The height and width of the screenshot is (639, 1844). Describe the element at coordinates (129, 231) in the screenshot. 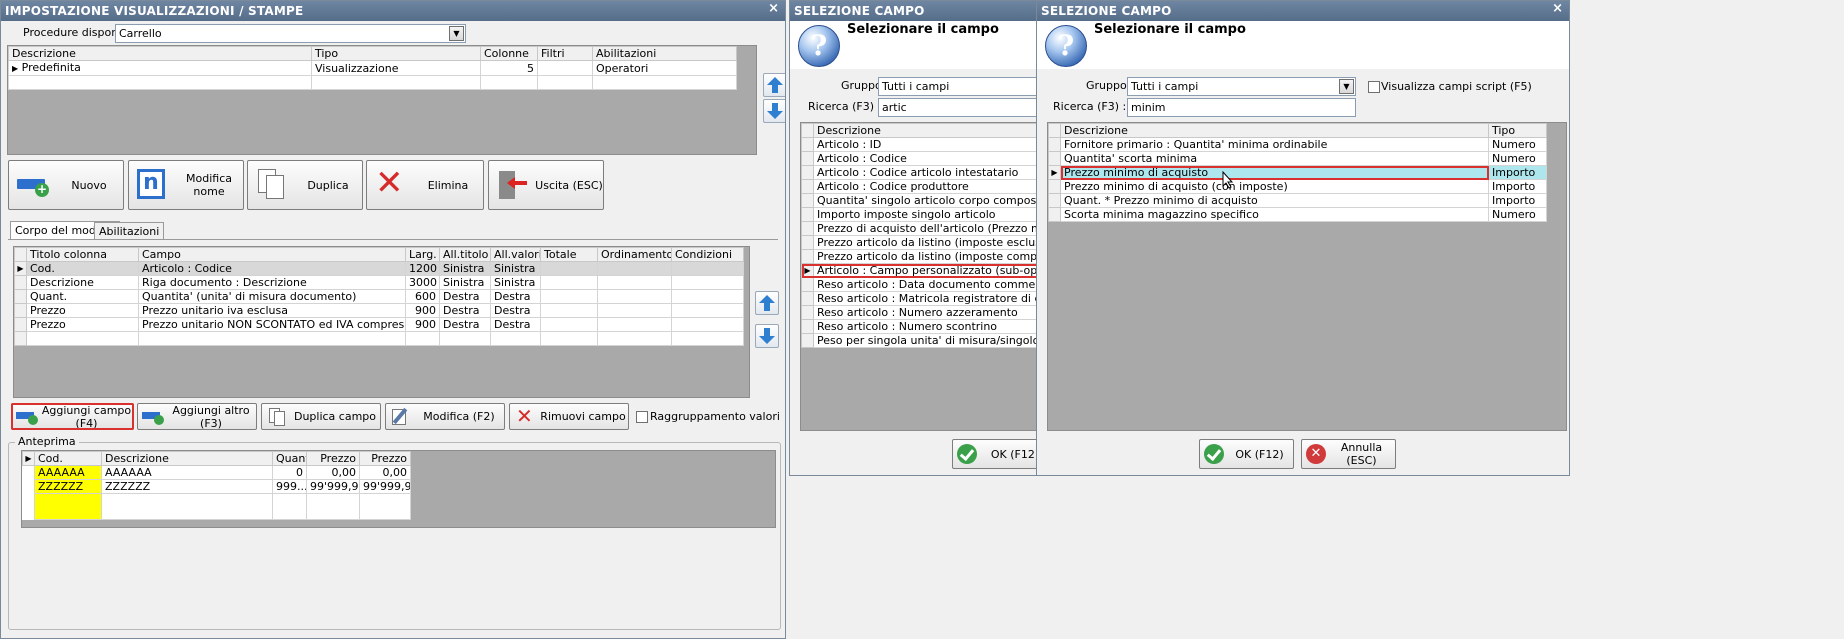

I see `tab-abilitazioni: Abilitazioni` at that location.